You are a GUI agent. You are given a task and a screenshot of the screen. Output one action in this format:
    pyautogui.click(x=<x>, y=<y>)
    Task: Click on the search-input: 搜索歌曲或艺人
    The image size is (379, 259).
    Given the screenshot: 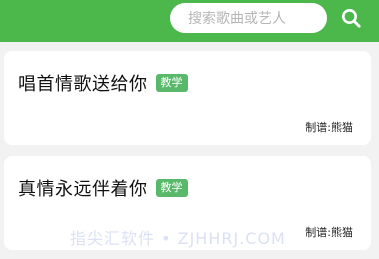 What is the action you would take?
    pyautogui.click(x=248, y=18)
    